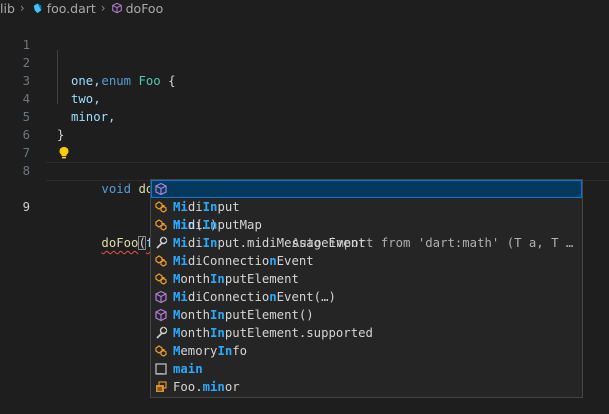 This screenshot has height=414, width=609. Describe the element at coordinates (161, 386) in the screenshot. I see `enum-member-icon` at that location.